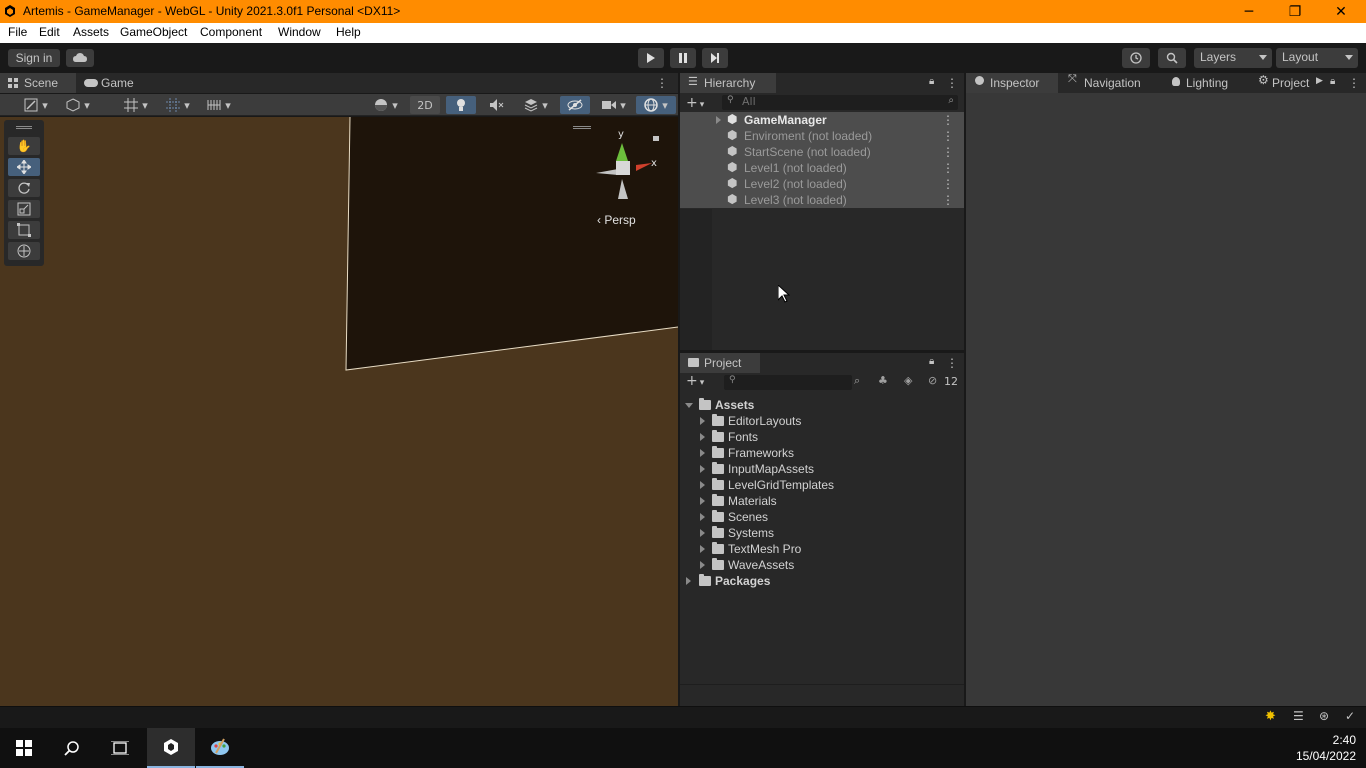 The image size is (1366, 768). I want to click on menu-component: Component, so click(231, 32).